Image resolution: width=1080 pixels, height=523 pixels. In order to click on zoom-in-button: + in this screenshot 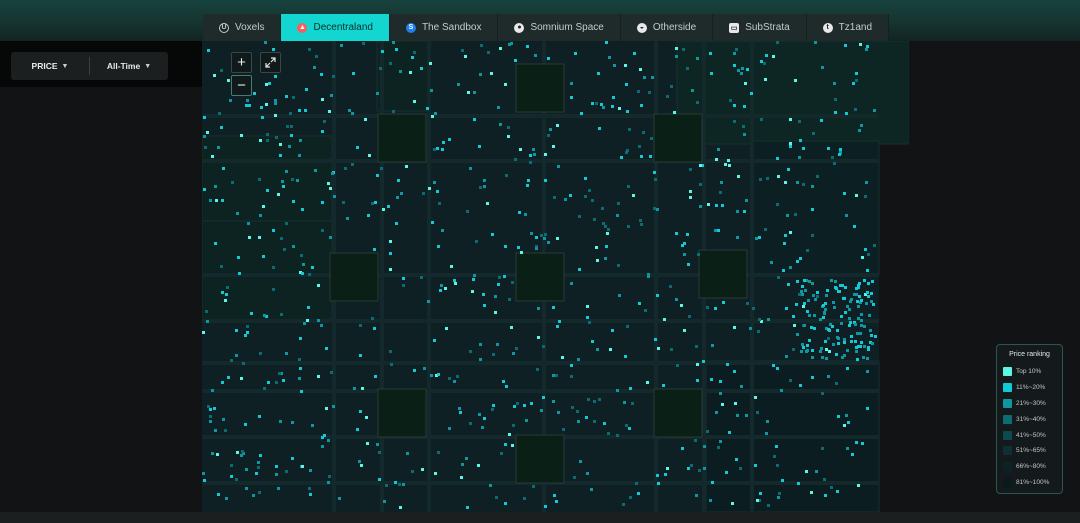, I will do `click(241, 62)`.